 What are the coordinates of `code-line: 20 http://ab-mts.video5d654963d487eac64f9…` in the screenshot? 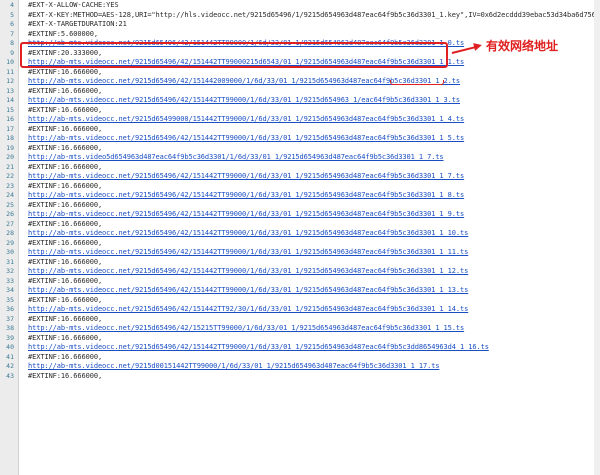 It's located at (300, 158).